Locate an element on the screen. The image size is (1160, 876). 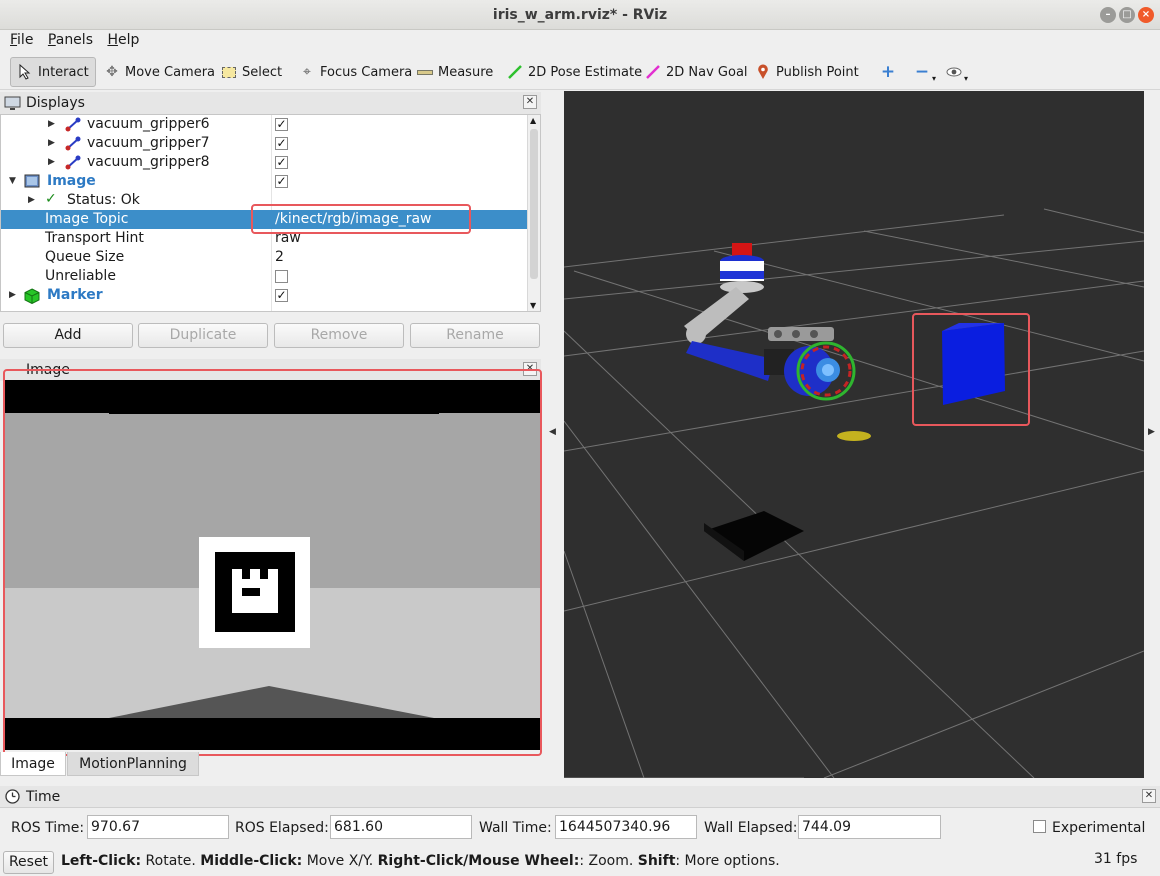
crosshair-icon: ⌖ is located at coordinates (307, 72).